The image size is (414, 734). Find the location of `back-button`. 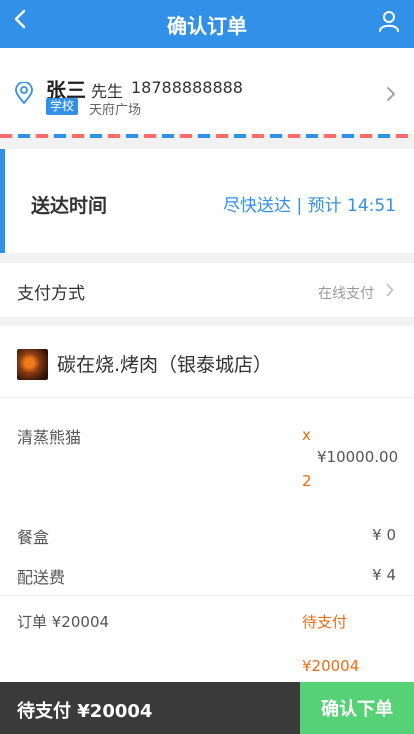

back-button is located at coordinates (20, 19).